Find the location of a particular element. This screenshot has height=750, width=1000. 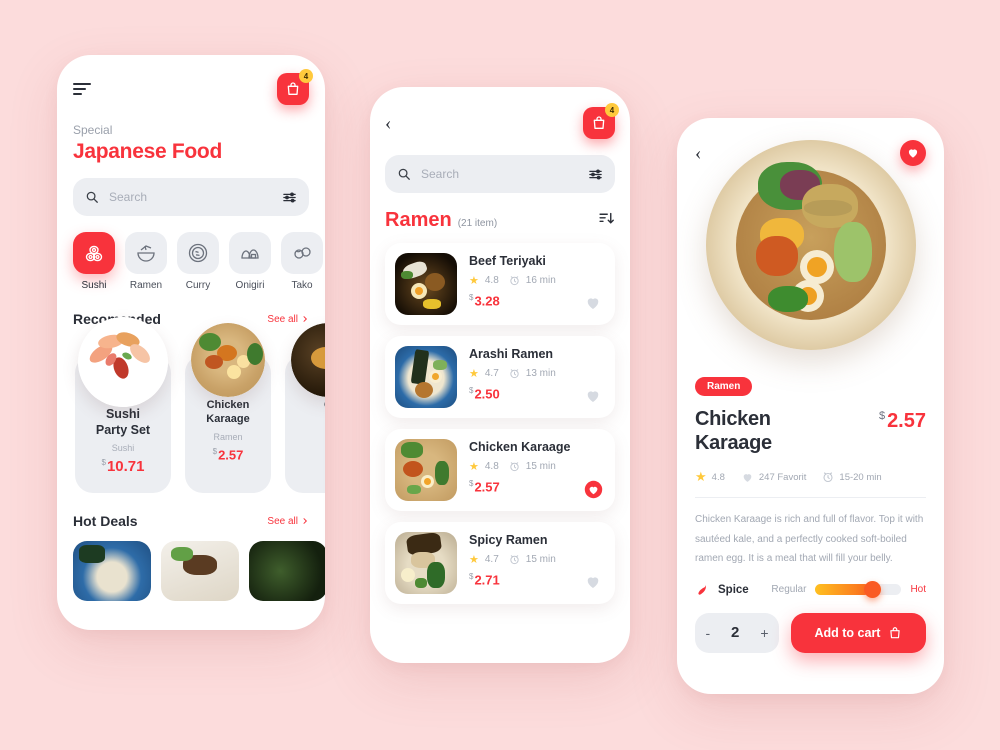

food-name: Sushi Party Set is located at coordinates (123, 422).